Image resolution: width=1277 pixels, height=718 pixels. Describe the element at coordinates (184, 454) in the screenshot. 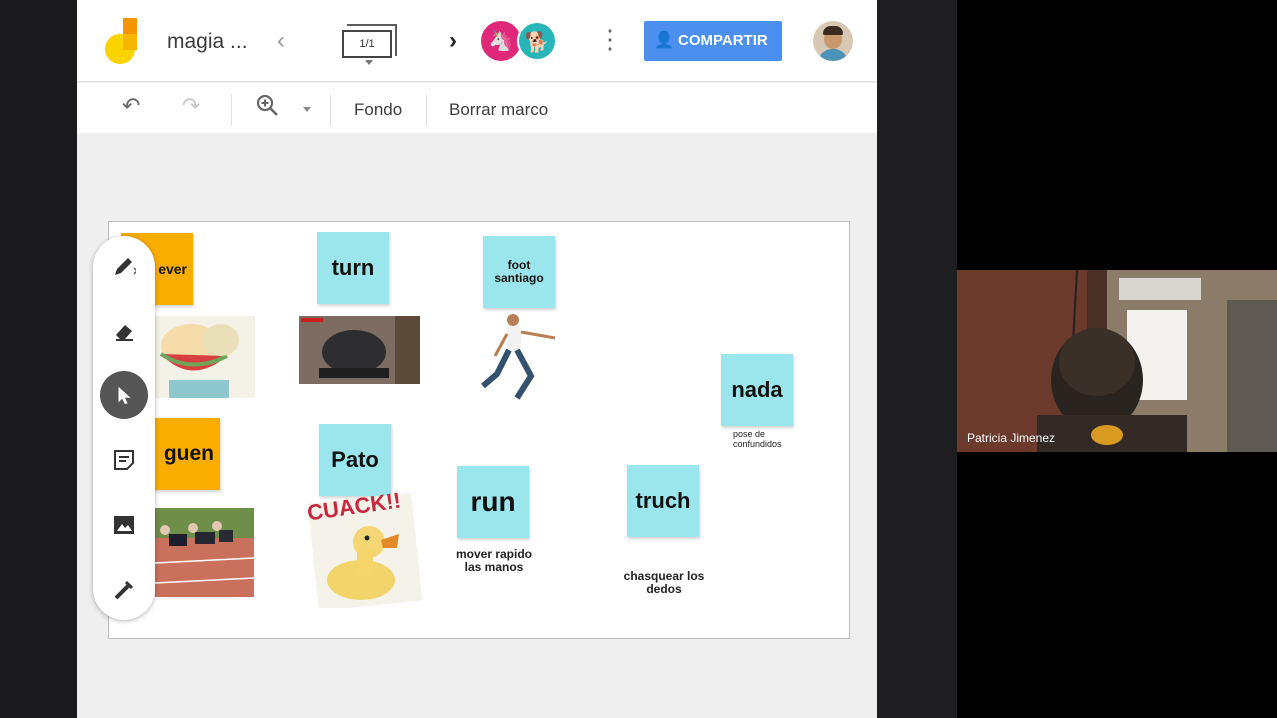

I see `sticky-note-guen: guen` at that location.